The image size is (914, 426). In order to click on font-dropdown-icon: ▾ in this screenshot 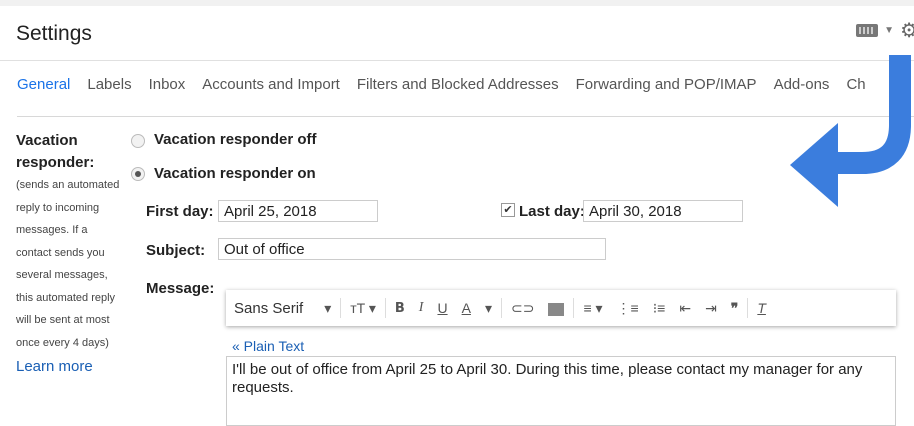, I will do `click(324, 308)`.